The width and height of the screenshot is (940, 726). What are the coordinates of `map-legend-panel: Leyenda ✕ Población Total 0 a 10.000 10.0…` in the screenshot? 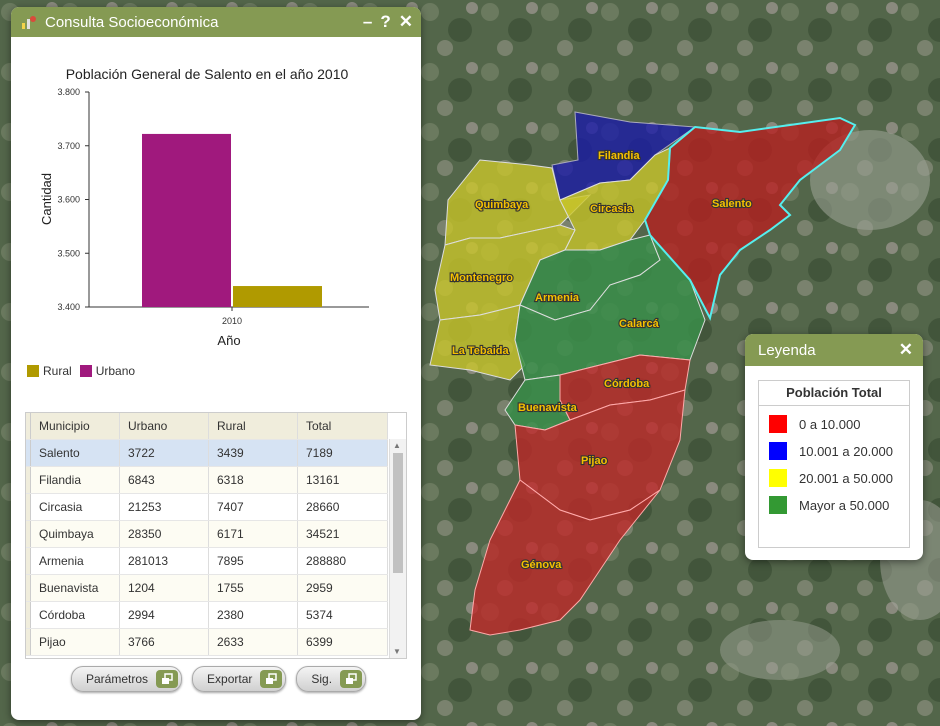 It's located at (834, 447).